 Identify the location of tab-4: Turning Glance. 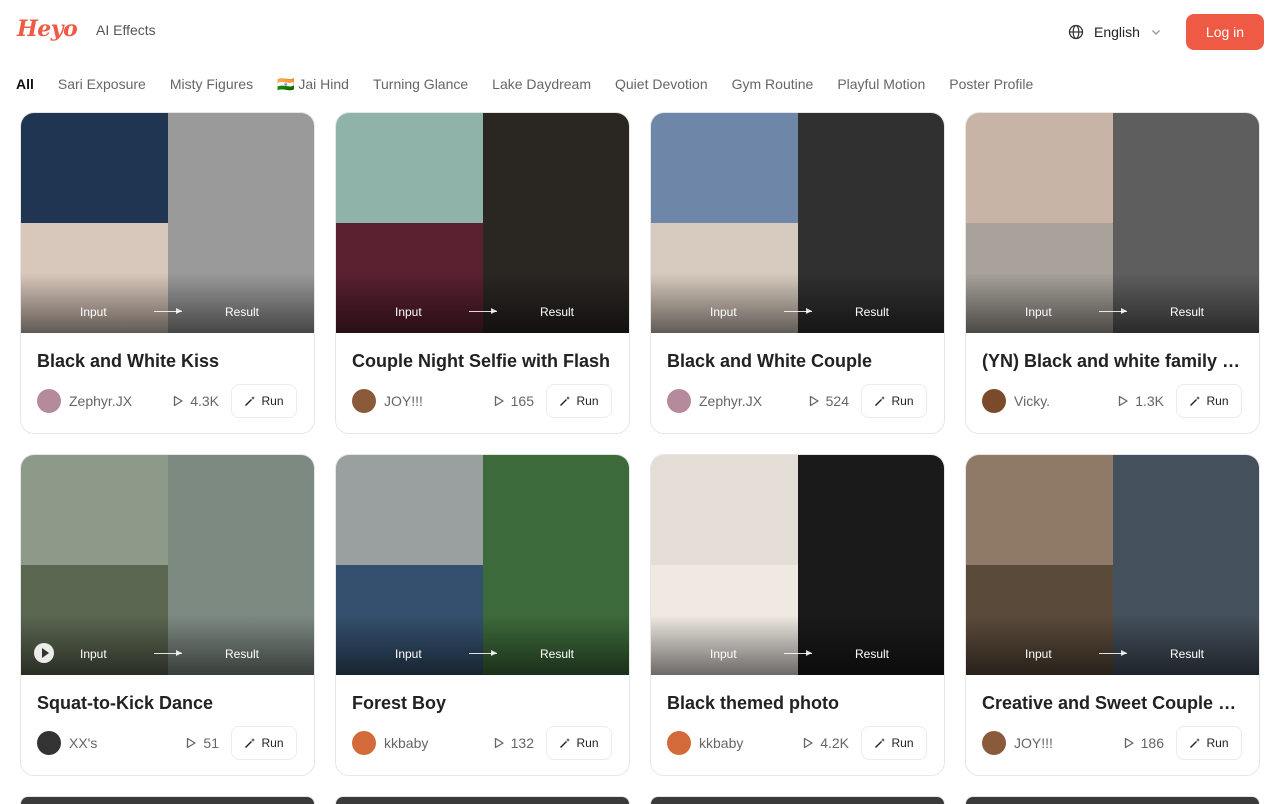
(420, 84).